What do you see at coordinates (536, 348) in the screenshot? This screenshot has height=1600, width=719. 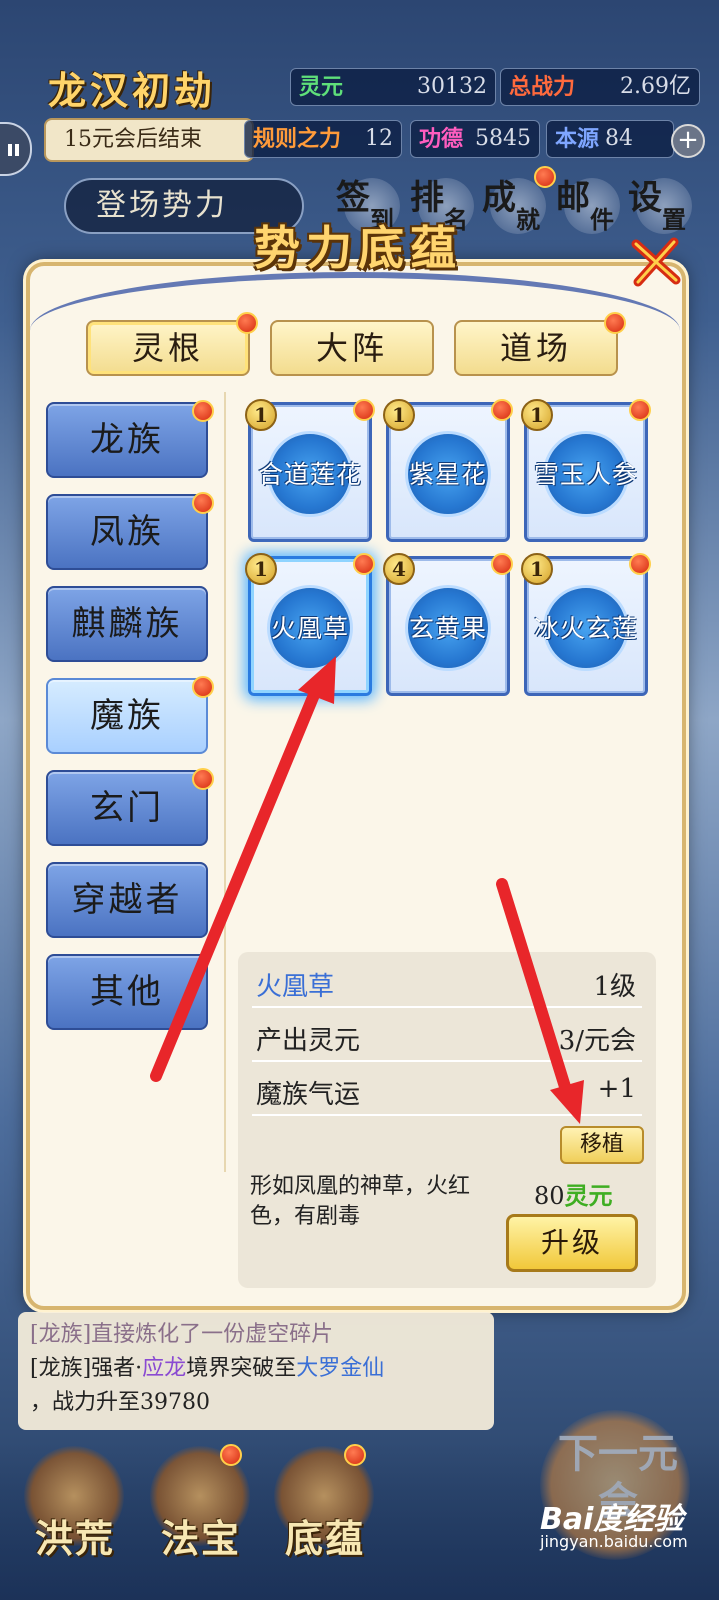 I see `tab-dojo: 道场` at bounding box center [536, 348].